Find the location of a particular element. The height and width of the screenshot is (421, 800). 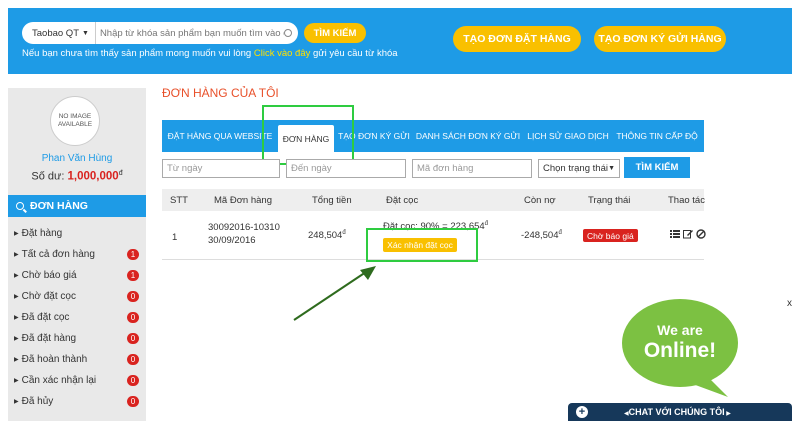

menu-item-can-xac-nhan-lai: ▶ Cần xác nhận lại 0 is located at coordinates (77, 380).